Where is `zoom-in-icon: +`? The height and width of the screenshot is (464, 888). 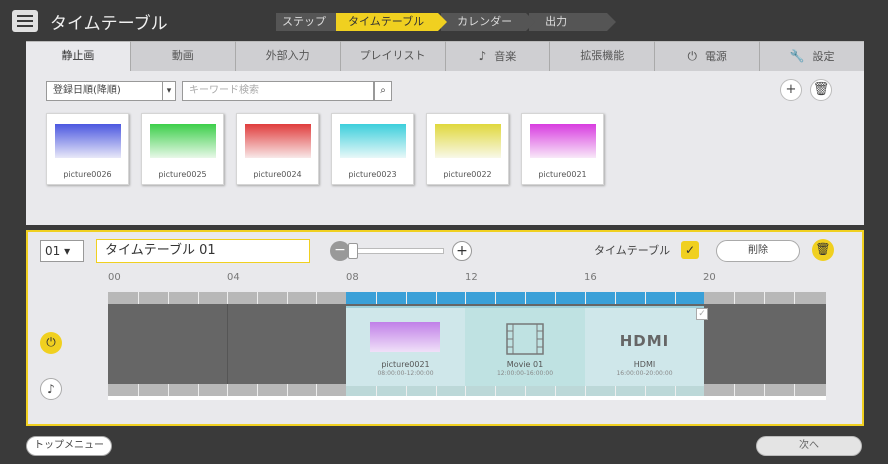 zoom-in-icon: + is located at coordinates (462, 251).